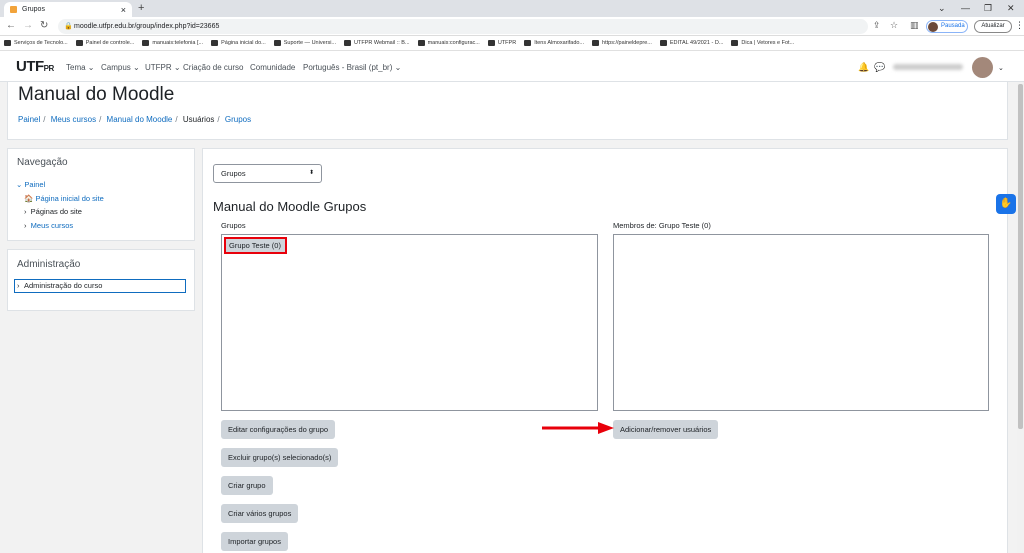 The width and height of the screenshot is (1024, 553). I want to click on close-tab-icon: ×, so click(123, 10).